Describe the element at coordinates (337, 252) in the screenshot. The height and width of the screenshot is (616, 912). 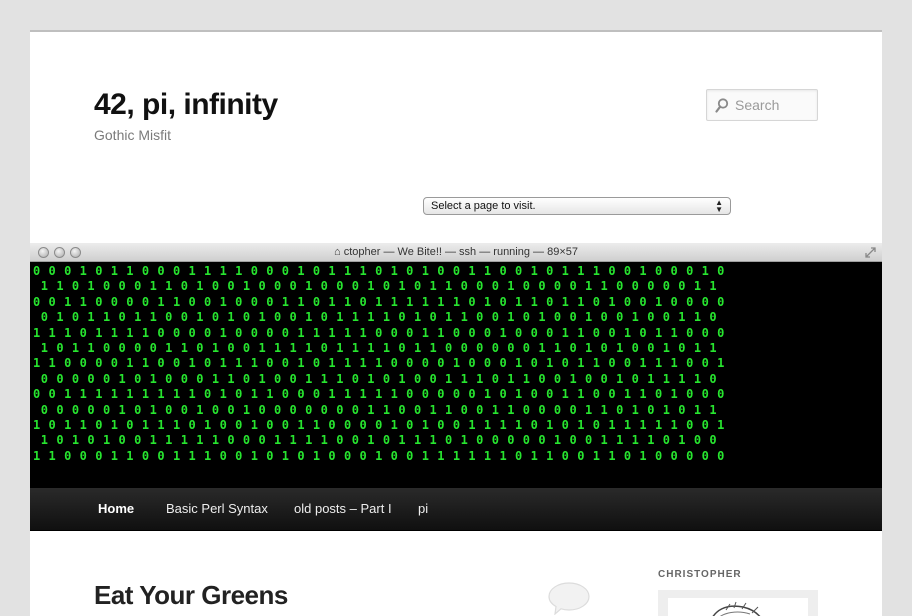
I see `home-icon: ⌂` at that location.